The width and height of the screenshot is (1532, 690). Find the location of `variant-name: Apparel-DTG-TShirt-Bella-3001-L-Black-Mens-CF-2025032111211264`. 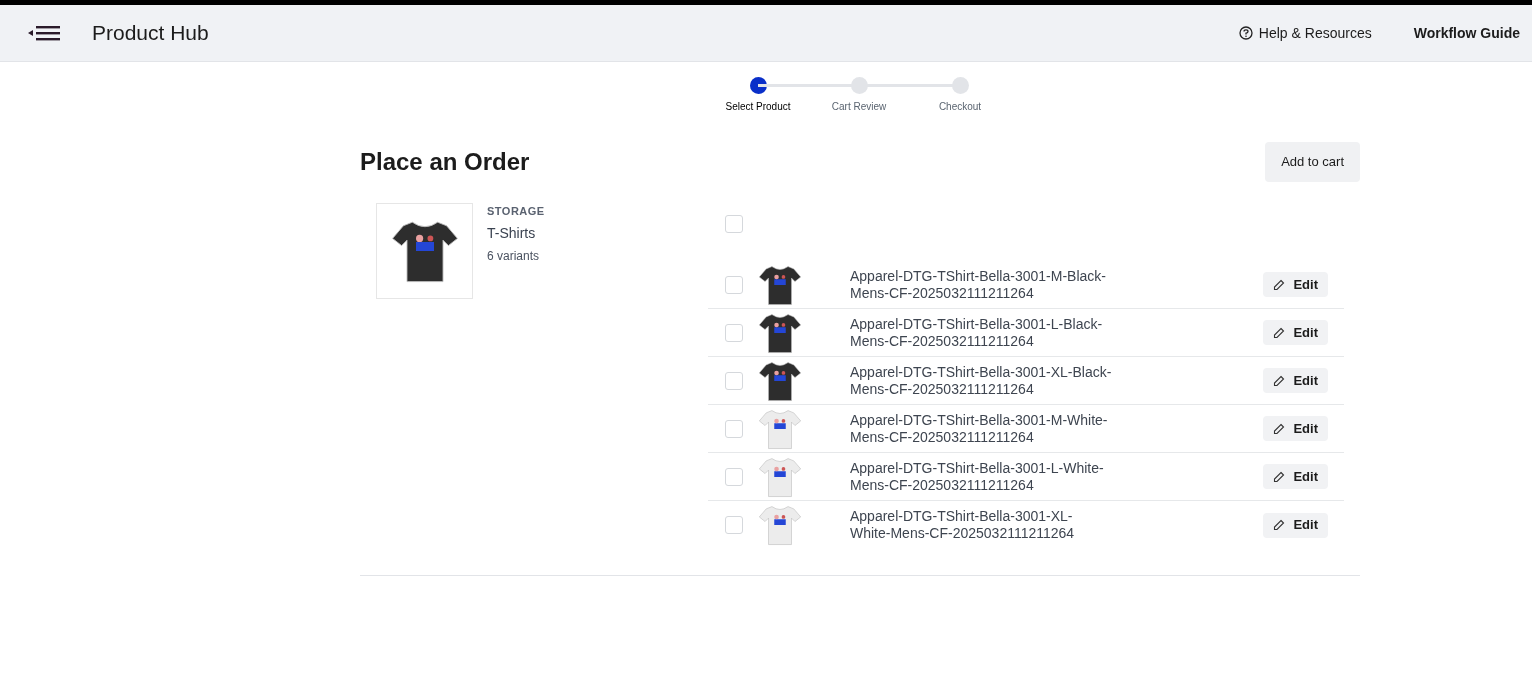

variant-name: Apparel-DTG-TShirt-Bella-3001-L-Black-Mens-CF-2025032111211264 is located at coordinates (977, 332).